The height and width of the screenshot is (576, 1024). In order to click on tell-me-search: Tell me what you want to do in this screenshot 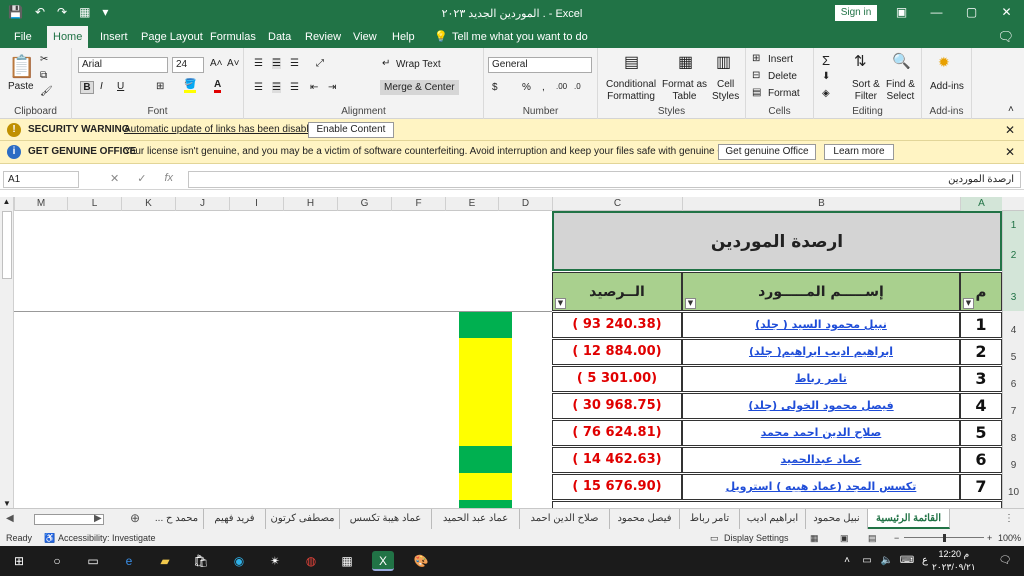, I will do `click(520, 37)`.